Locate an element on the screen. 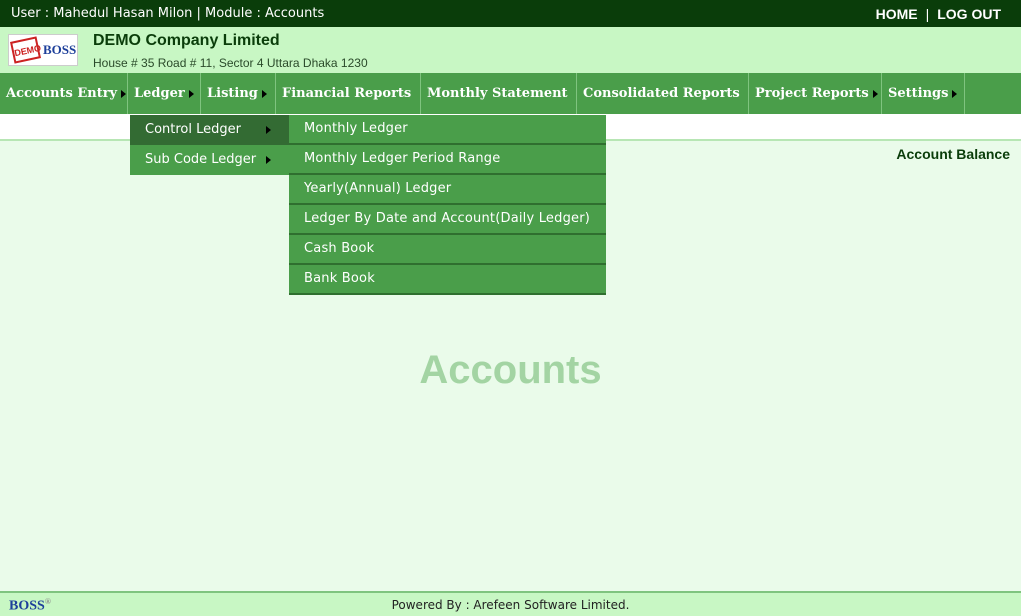  submenu-bank-book: Bank Book is located at coordinates (447, 280).